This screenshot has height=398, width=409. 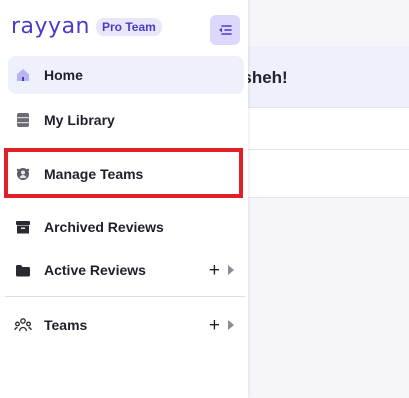 What do you see at coordinates (328, 23) in the screenshot?
I see `main-topbar` at bounding box center [328, 23].